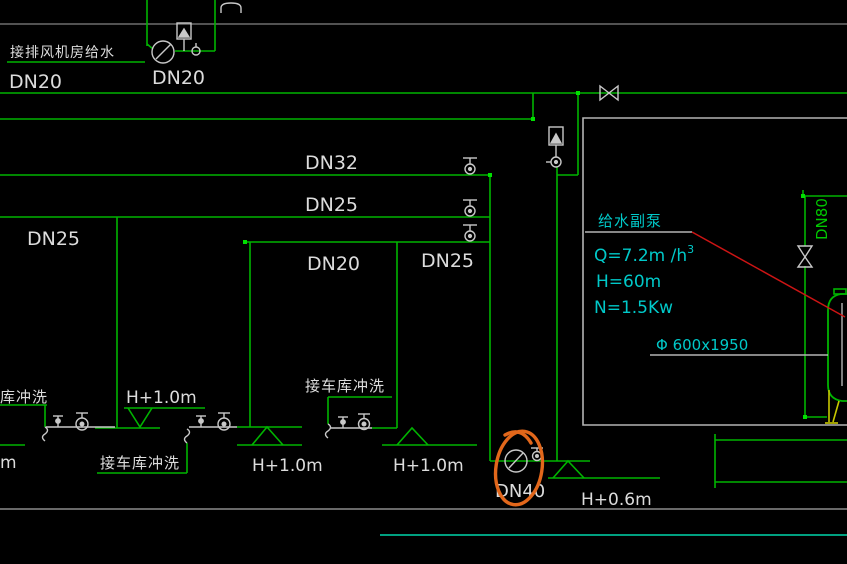  Describe the element at coordinates (616, 500) in the screenshot. I see `label-h06: H+0.6m` at that location.